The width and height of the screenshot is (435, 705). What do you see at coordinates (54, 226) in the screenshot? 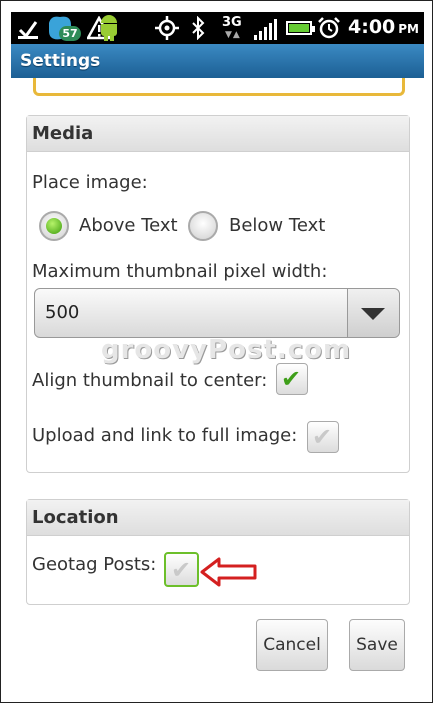
I see `radio-above-text` at bounding box center [54, 226].